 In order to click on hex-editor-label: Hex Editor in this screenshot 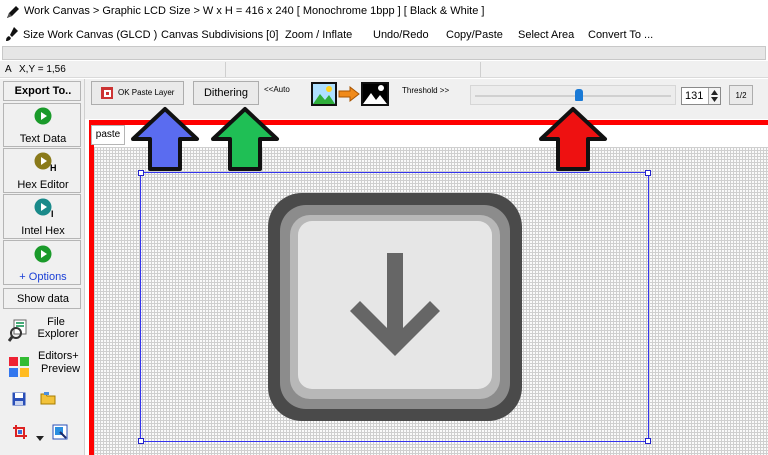, I will do `click(43, 185)`.